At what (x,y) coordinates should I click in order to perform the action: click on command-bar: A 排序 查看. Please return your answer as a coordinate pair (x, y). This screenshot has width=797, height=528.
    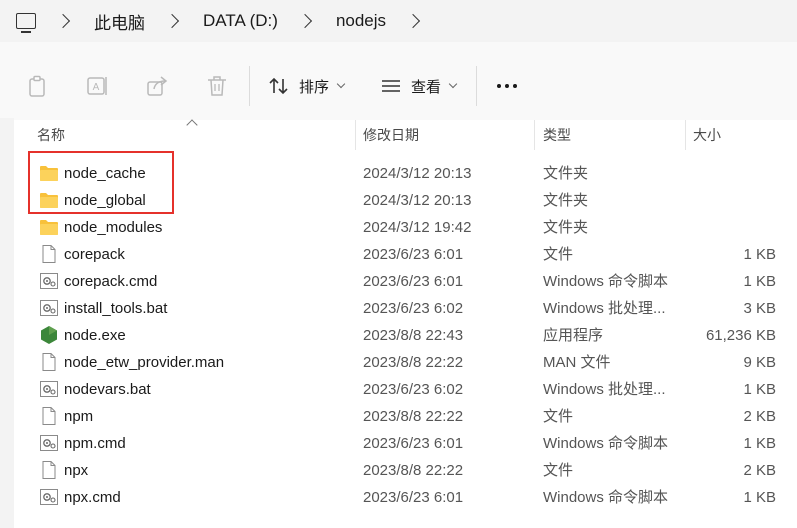
    Looking at the image, I should click on (398, 81).